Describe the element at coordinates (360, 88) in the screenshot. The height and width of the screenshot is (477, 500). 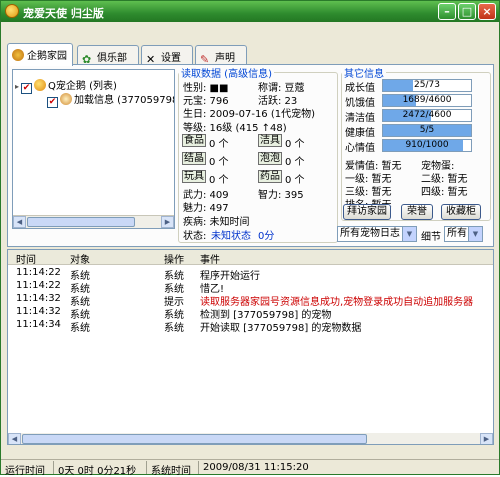
I see `growth-label: 成长值` at that location.